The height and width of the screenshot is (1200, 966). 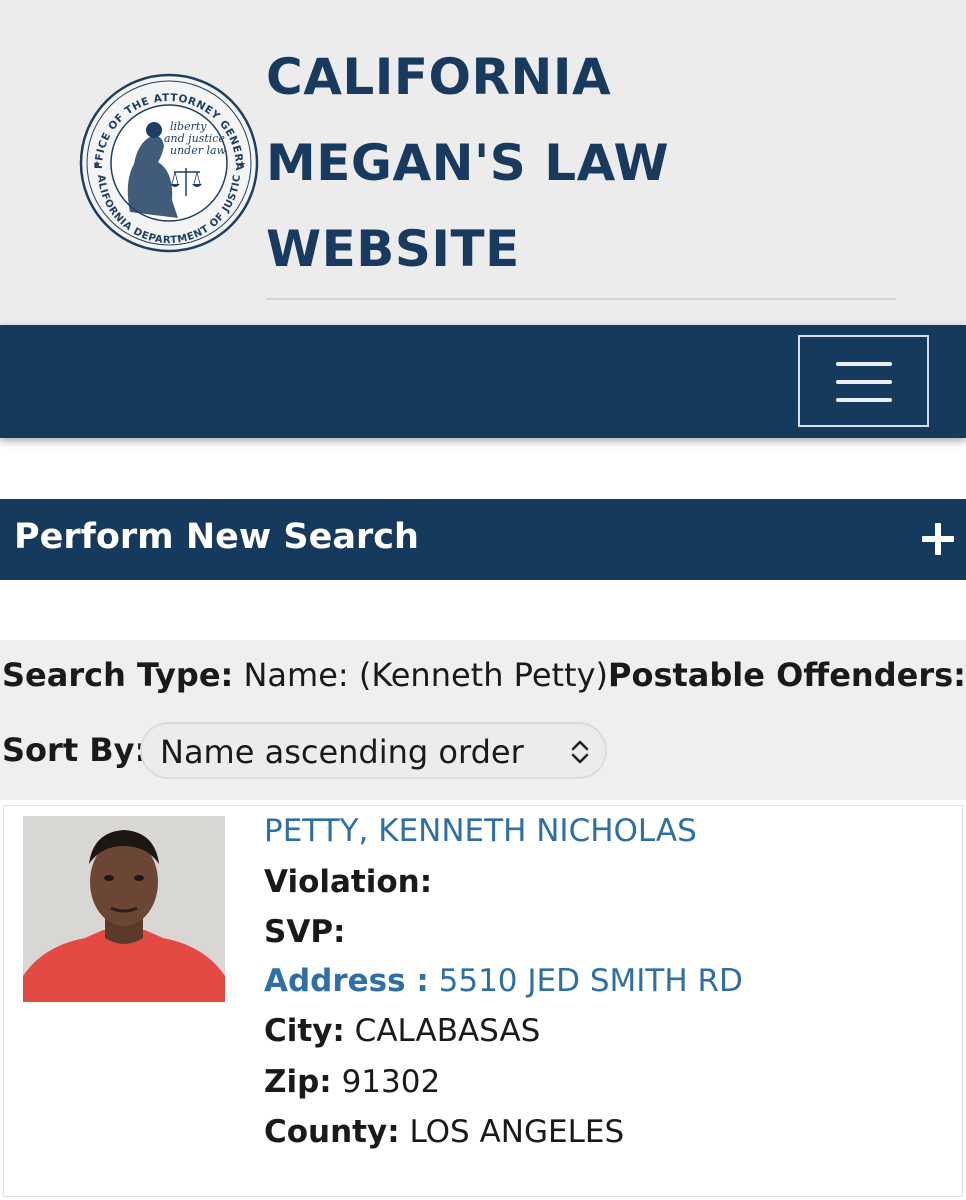 I want to click on offender-photo, so click(x=124, y=909).